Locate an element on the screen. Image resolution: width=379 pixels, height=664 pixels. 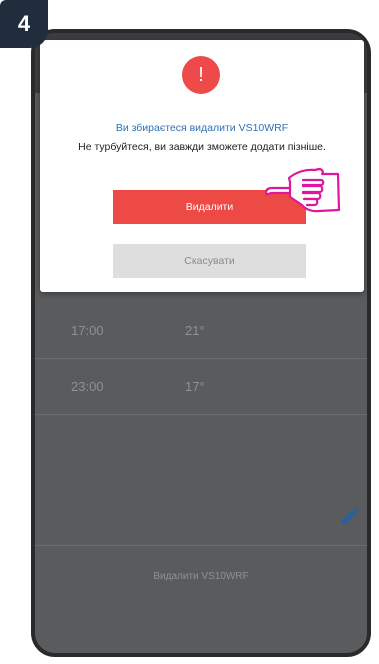
schedule-time: 17:00 is located at coordinates (87, 330).